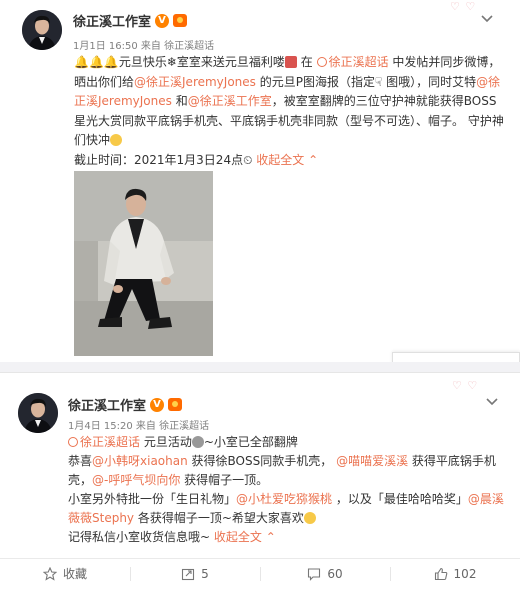  I want to click on snow-emoji-icon: ❄, so click(171, 62).